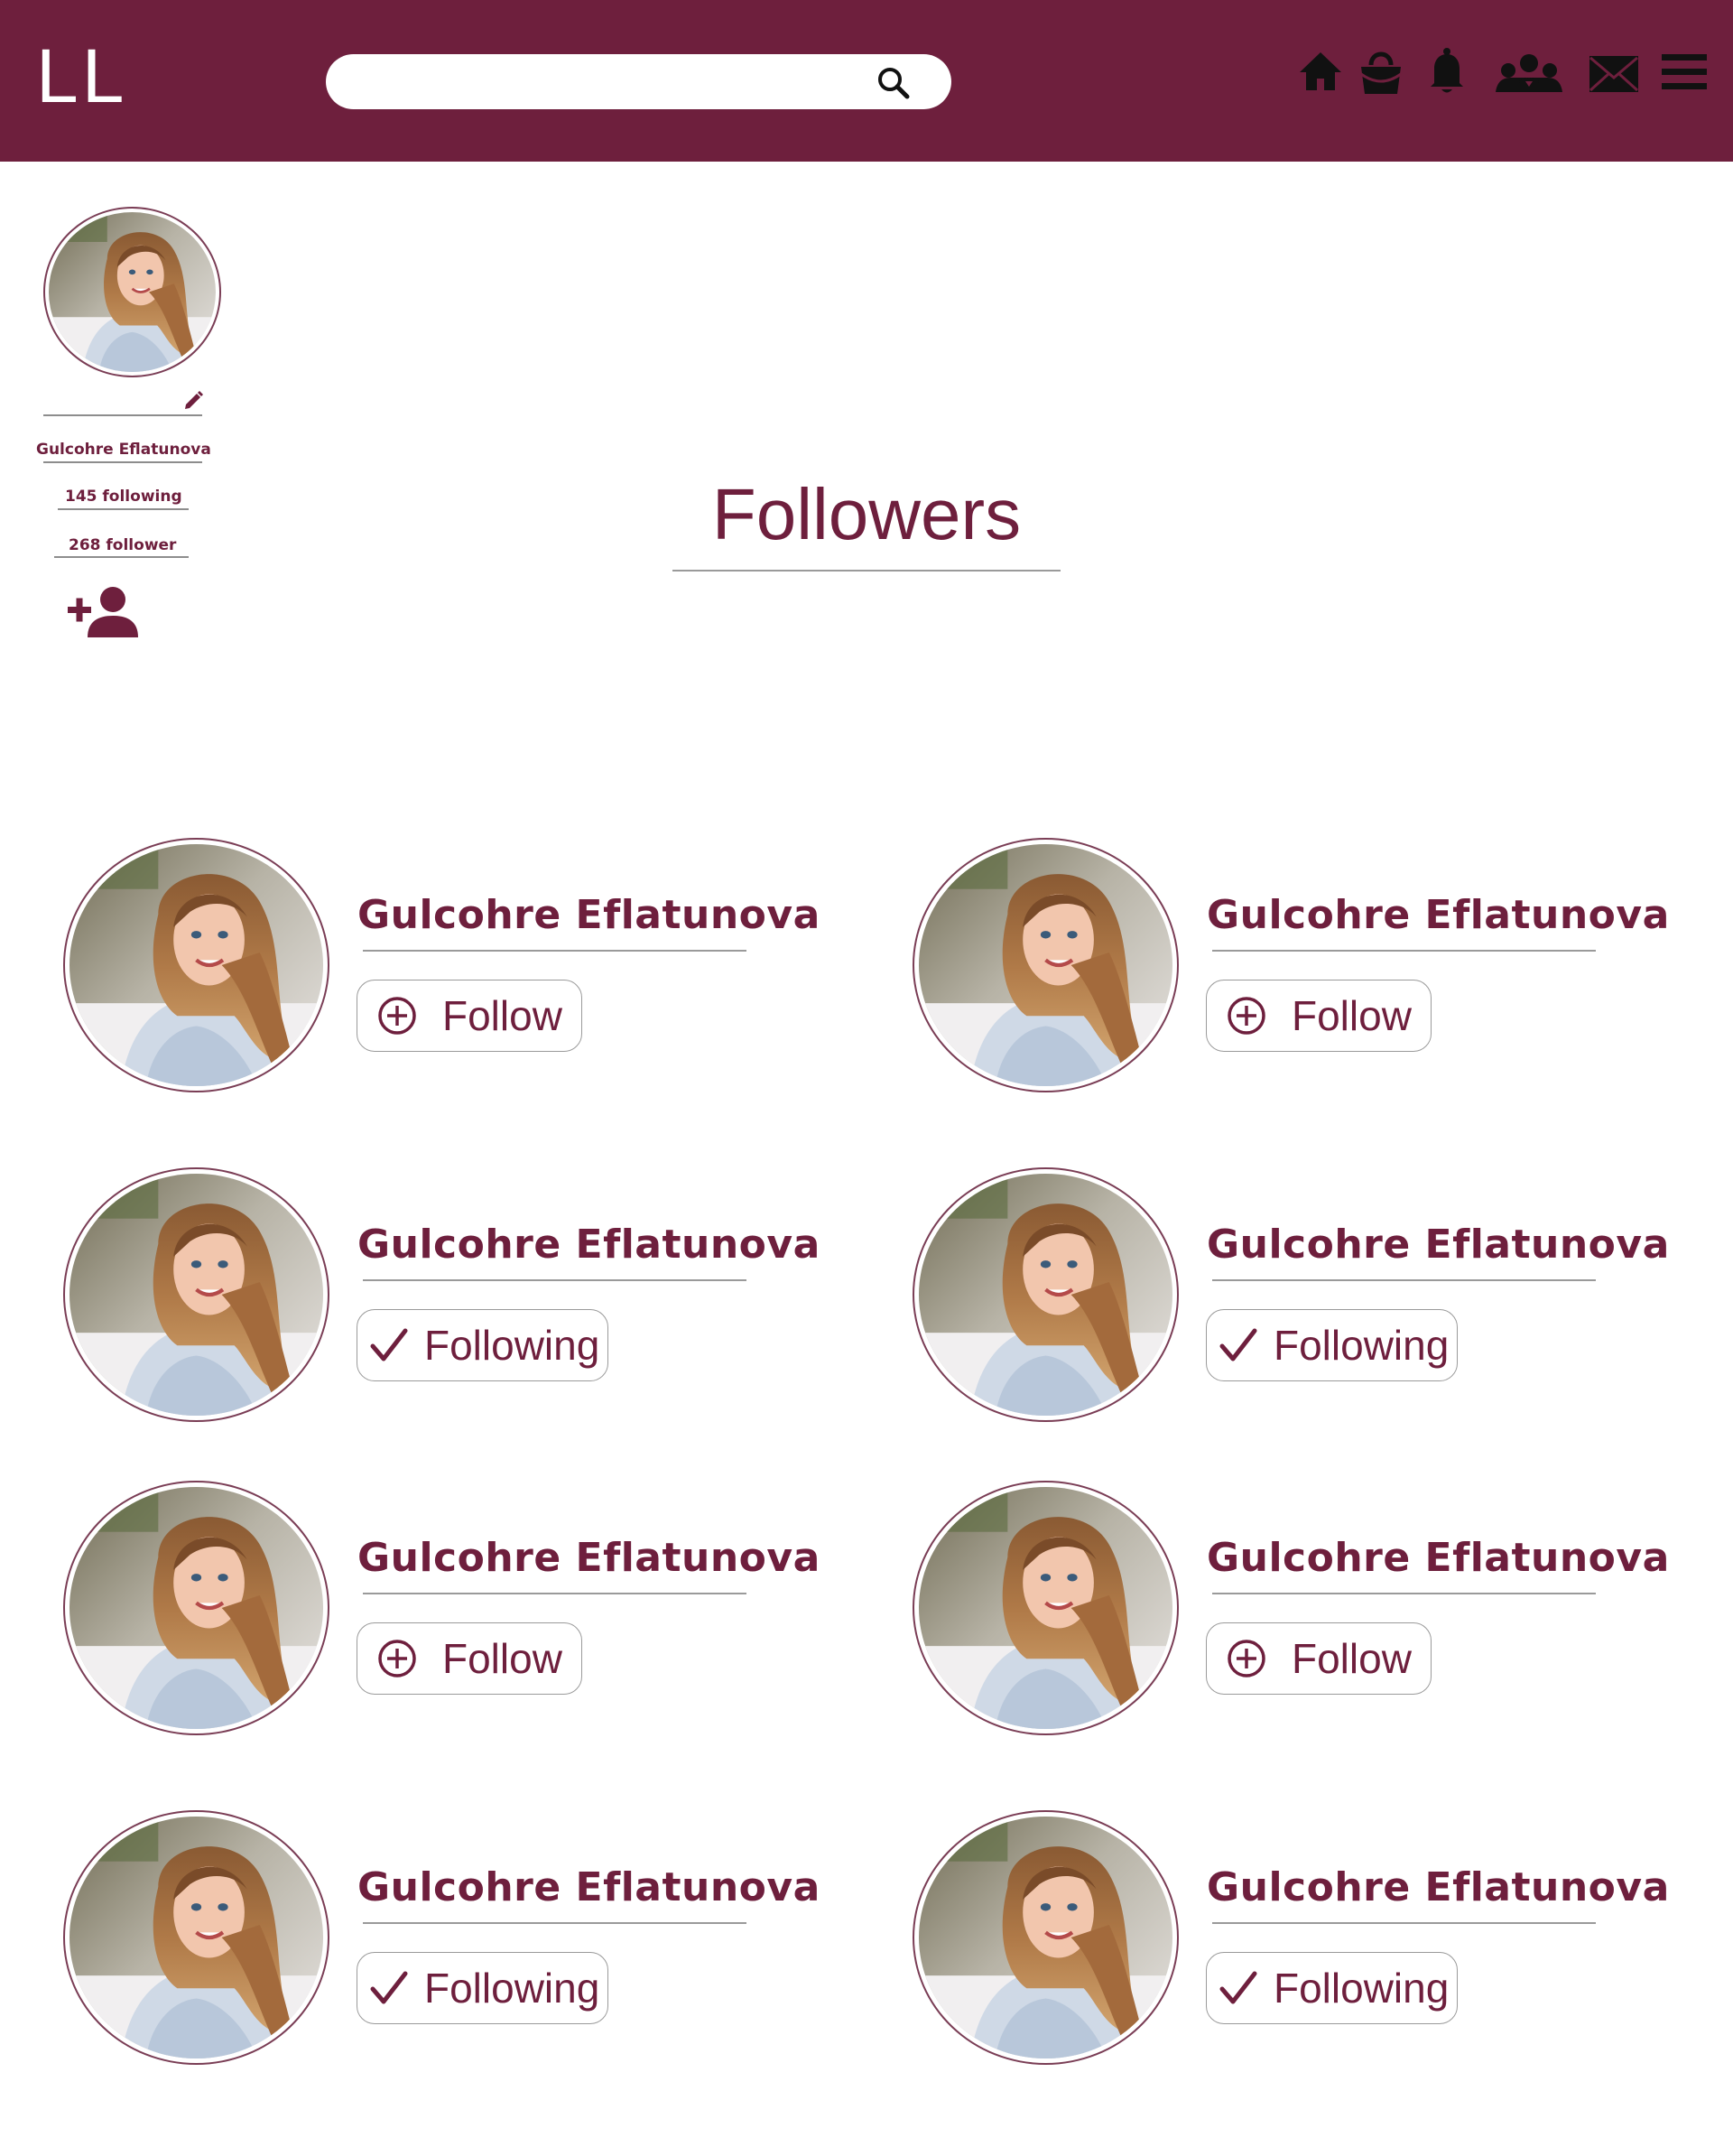  I want to click on title-underline, so click(866, 571).